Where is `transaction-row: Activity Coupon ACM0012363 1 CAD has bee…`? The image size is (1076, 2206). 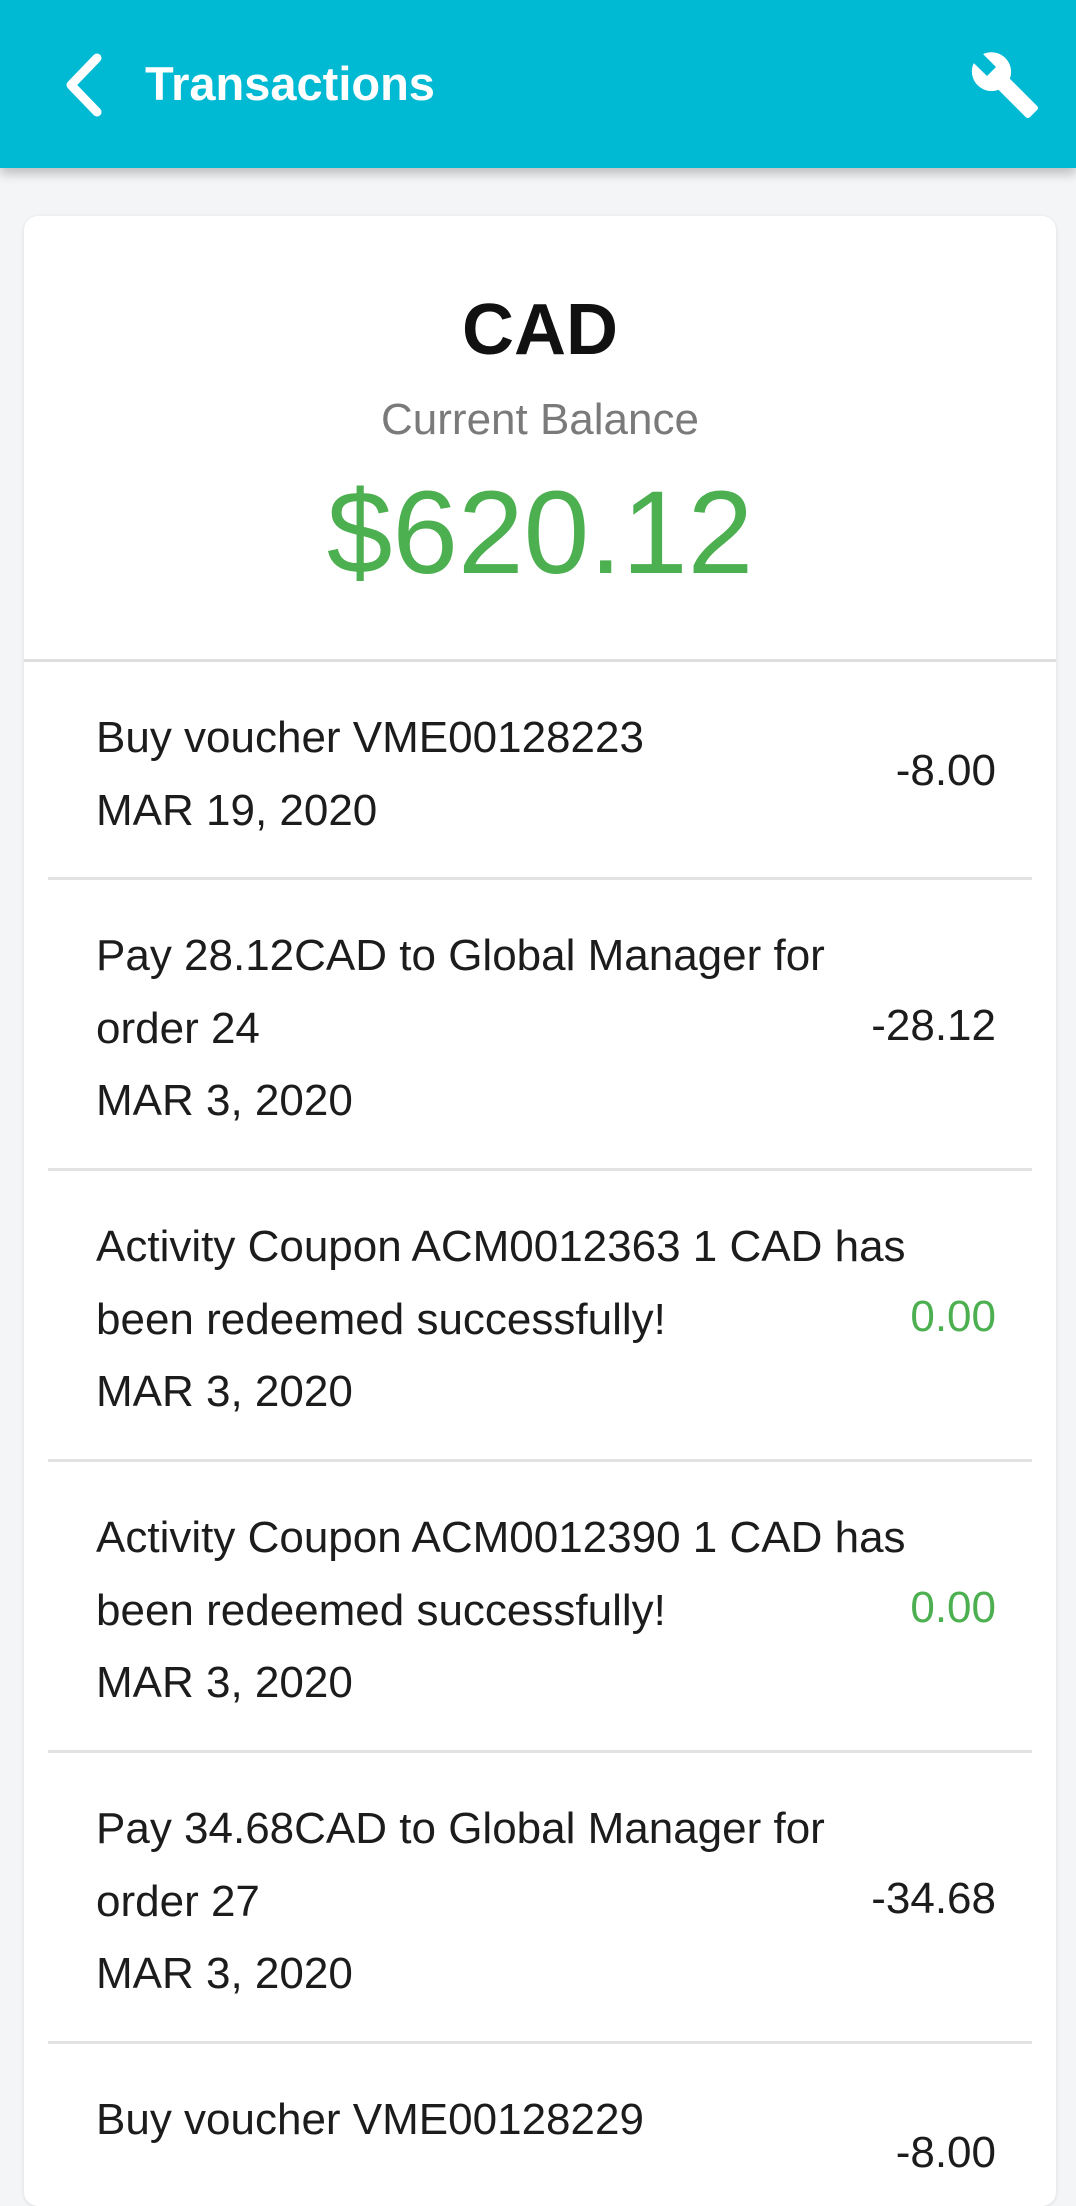 transaction-row: Activity Coupon ACM0012363 1 CAD has bee… is located at coordinates (540, 1316).